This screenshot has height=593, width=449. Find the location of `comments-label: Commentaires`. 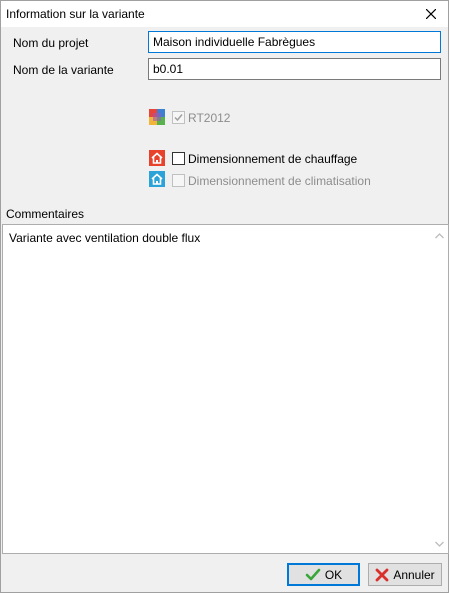

comments-label: Commentaires is located at coordinates (45, 214).